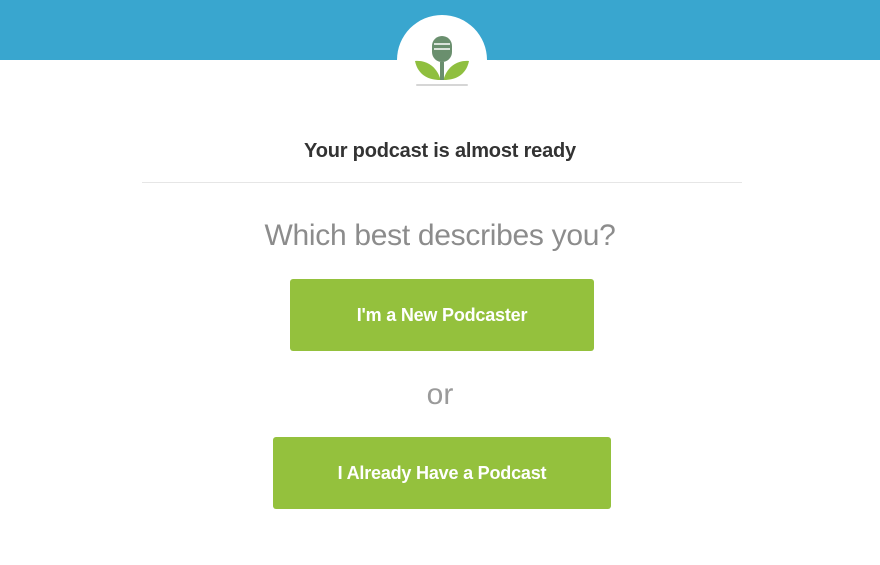  Describe the element at coordinates (442, 182) in the screenshot. I see `divider` at that location.